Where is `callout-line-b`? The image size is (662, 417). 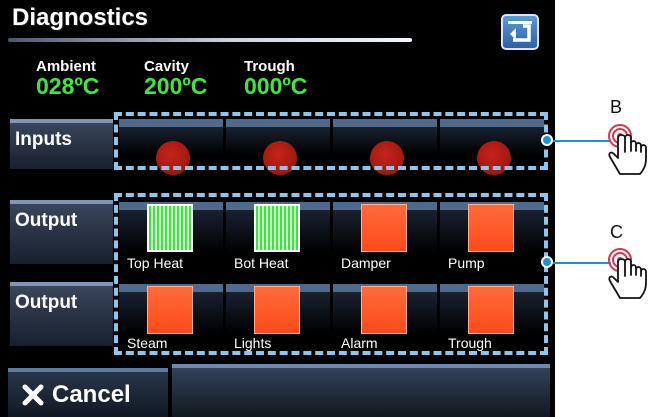
callout-line-b is located at coordinates (579, 141).